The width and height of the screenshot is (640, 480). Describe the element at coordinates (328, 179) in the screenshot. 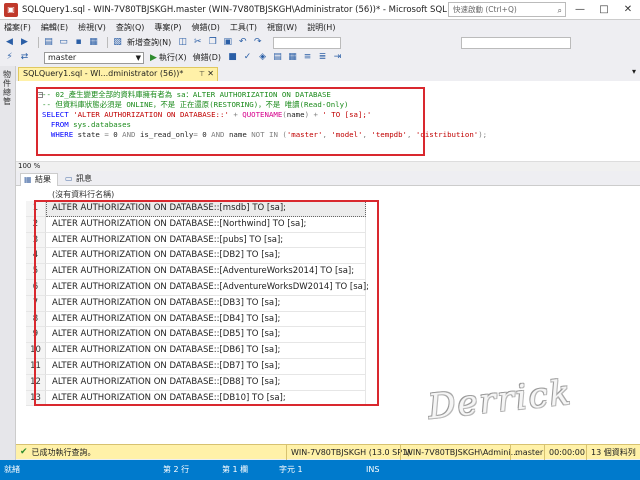

I see `results-tabstrip: ▦ 結果 ▭ 訊息` at that location.